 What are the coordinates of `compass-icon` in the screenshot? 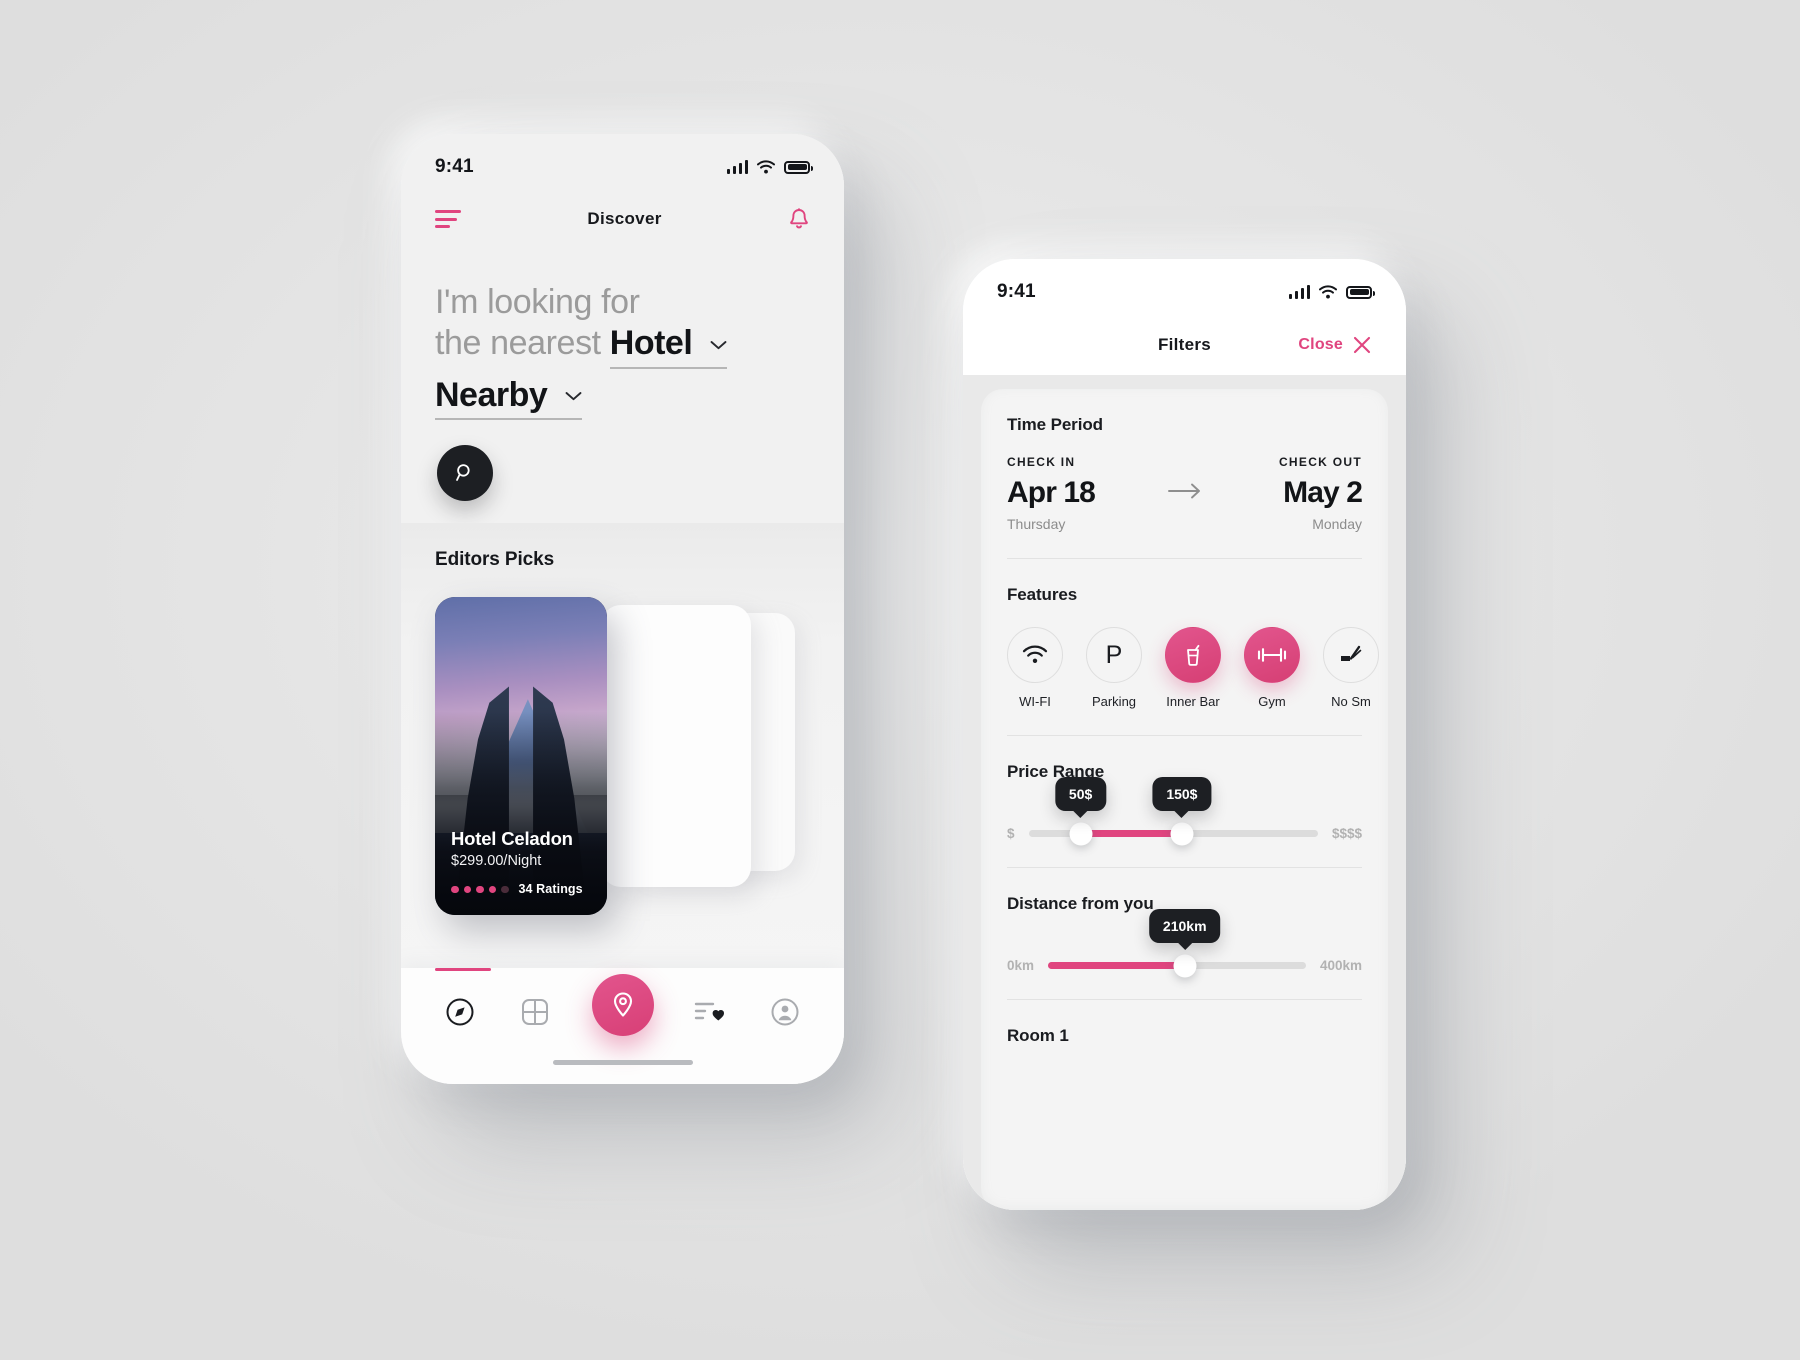 It's located at (460, 1012).